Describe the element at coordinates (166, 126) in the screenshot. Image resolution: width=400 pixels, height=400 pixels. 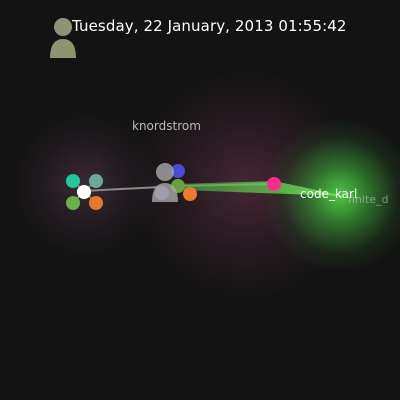
I see `user-label-knordstrom: knordstrom` at that location.